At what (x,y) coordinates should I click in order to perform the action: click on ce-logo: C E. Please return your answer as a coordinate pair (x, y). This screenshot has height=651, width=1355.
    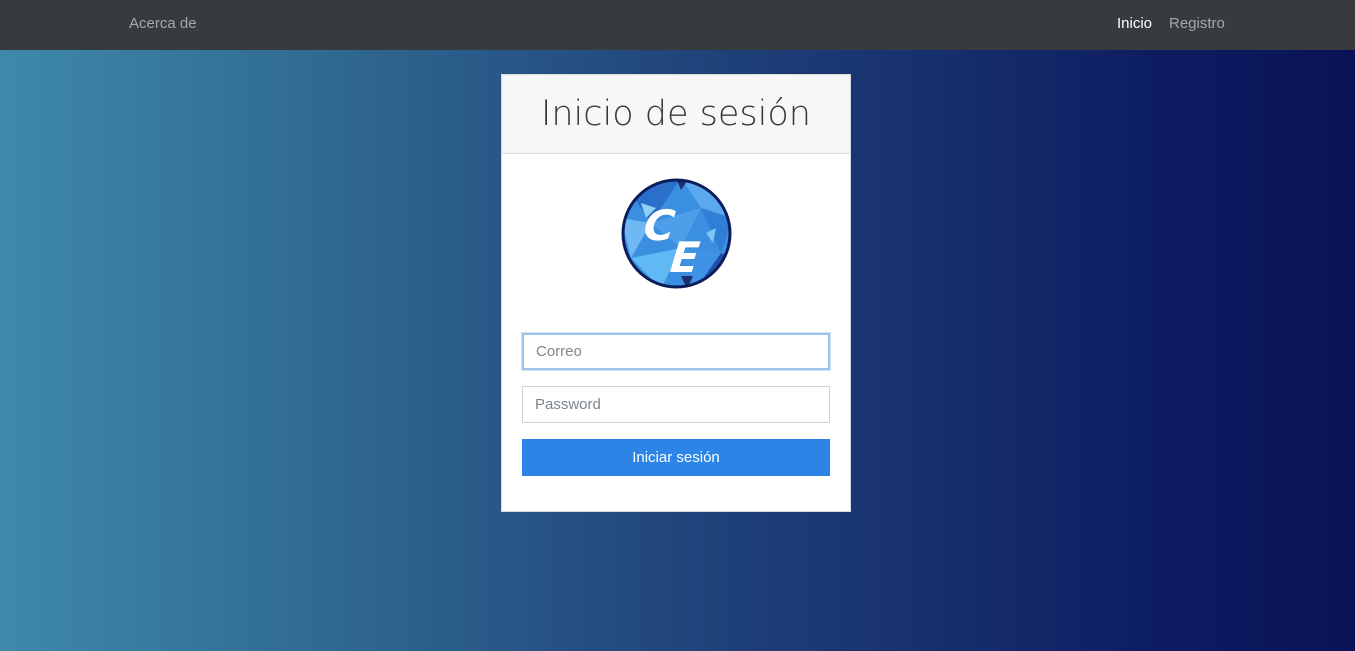
    Looking at the image, I should click on (676, 233).